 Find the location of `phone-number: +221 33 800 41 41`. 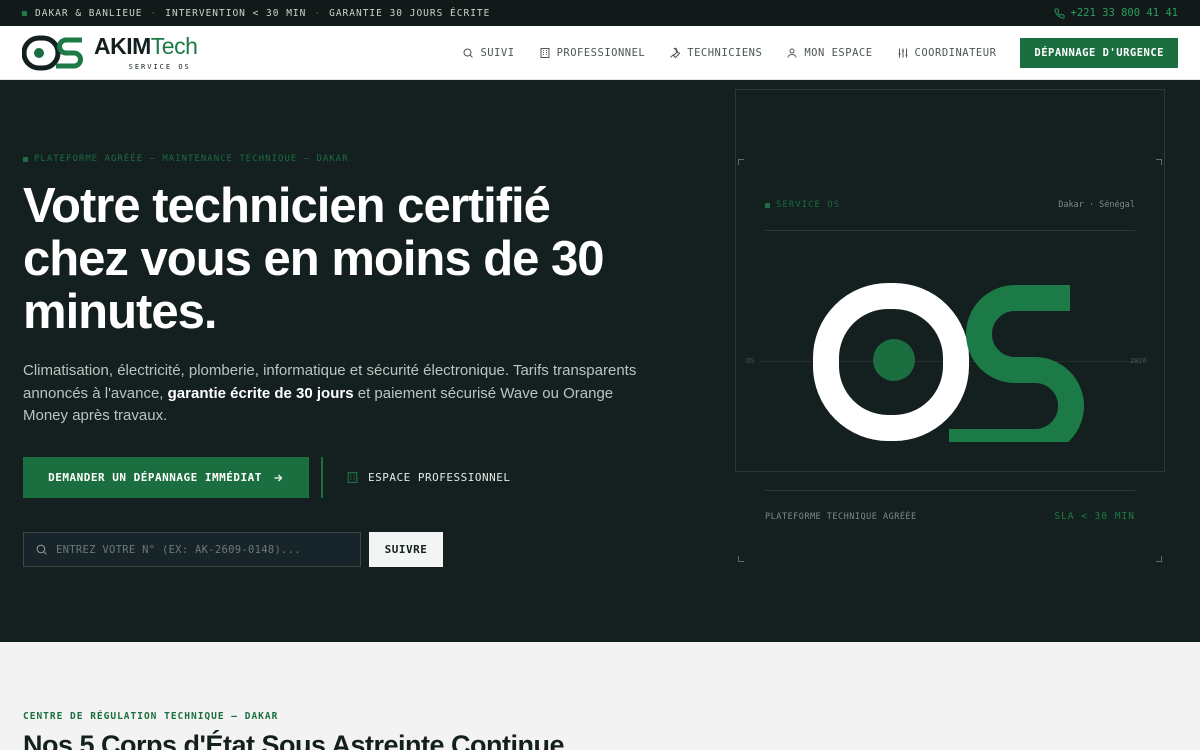

phone-number: +221 33 800 41 41 is located at coordinates (1124, 13).